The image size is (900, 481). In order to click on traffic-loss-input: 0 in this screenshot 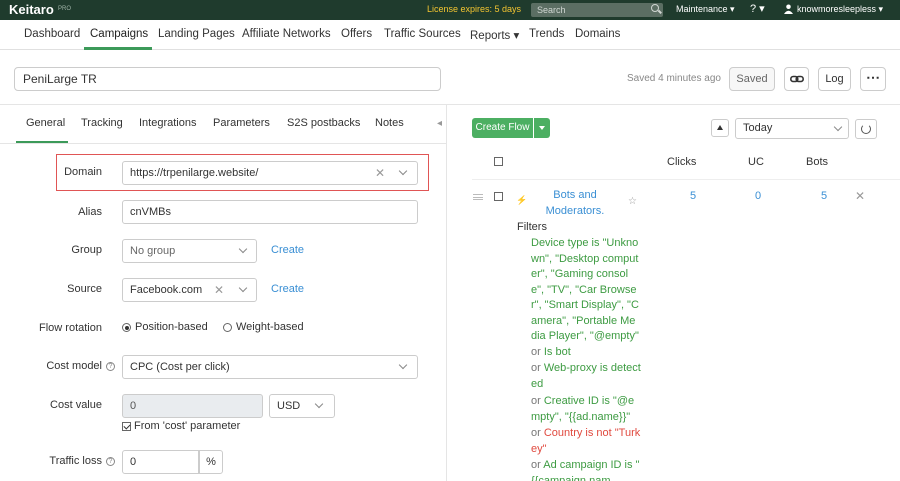, I will do `click(160, 462)`.